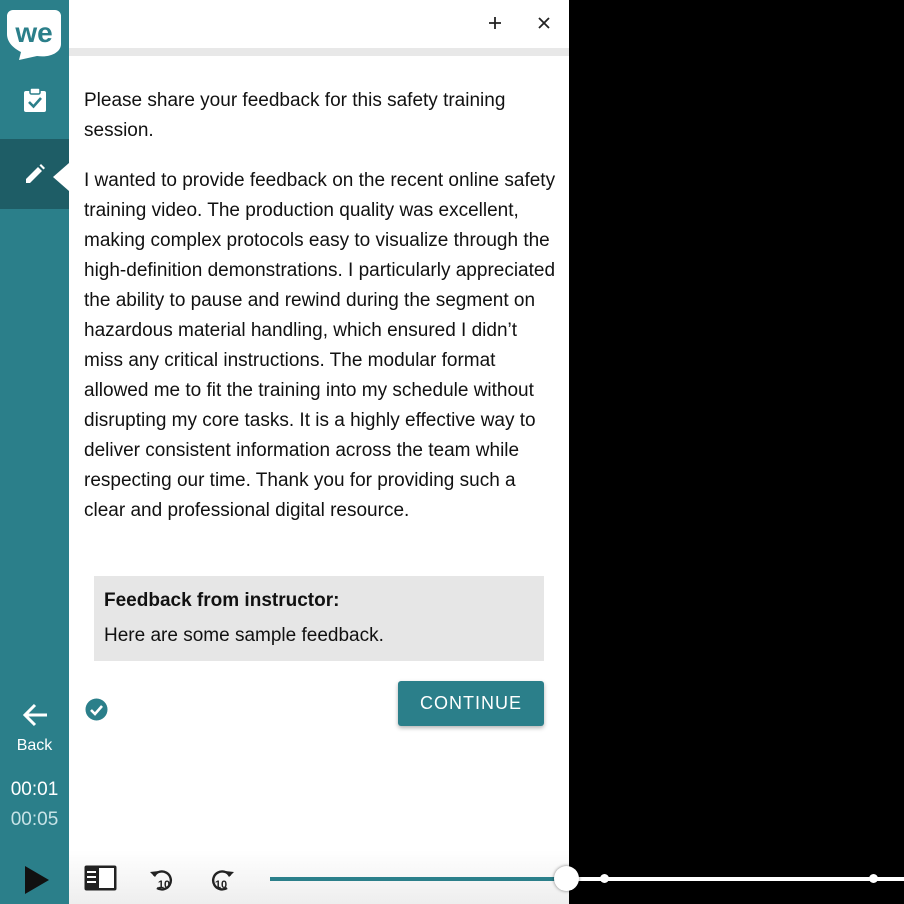  I want to click on total-time: 00:05, so click(34, 819).